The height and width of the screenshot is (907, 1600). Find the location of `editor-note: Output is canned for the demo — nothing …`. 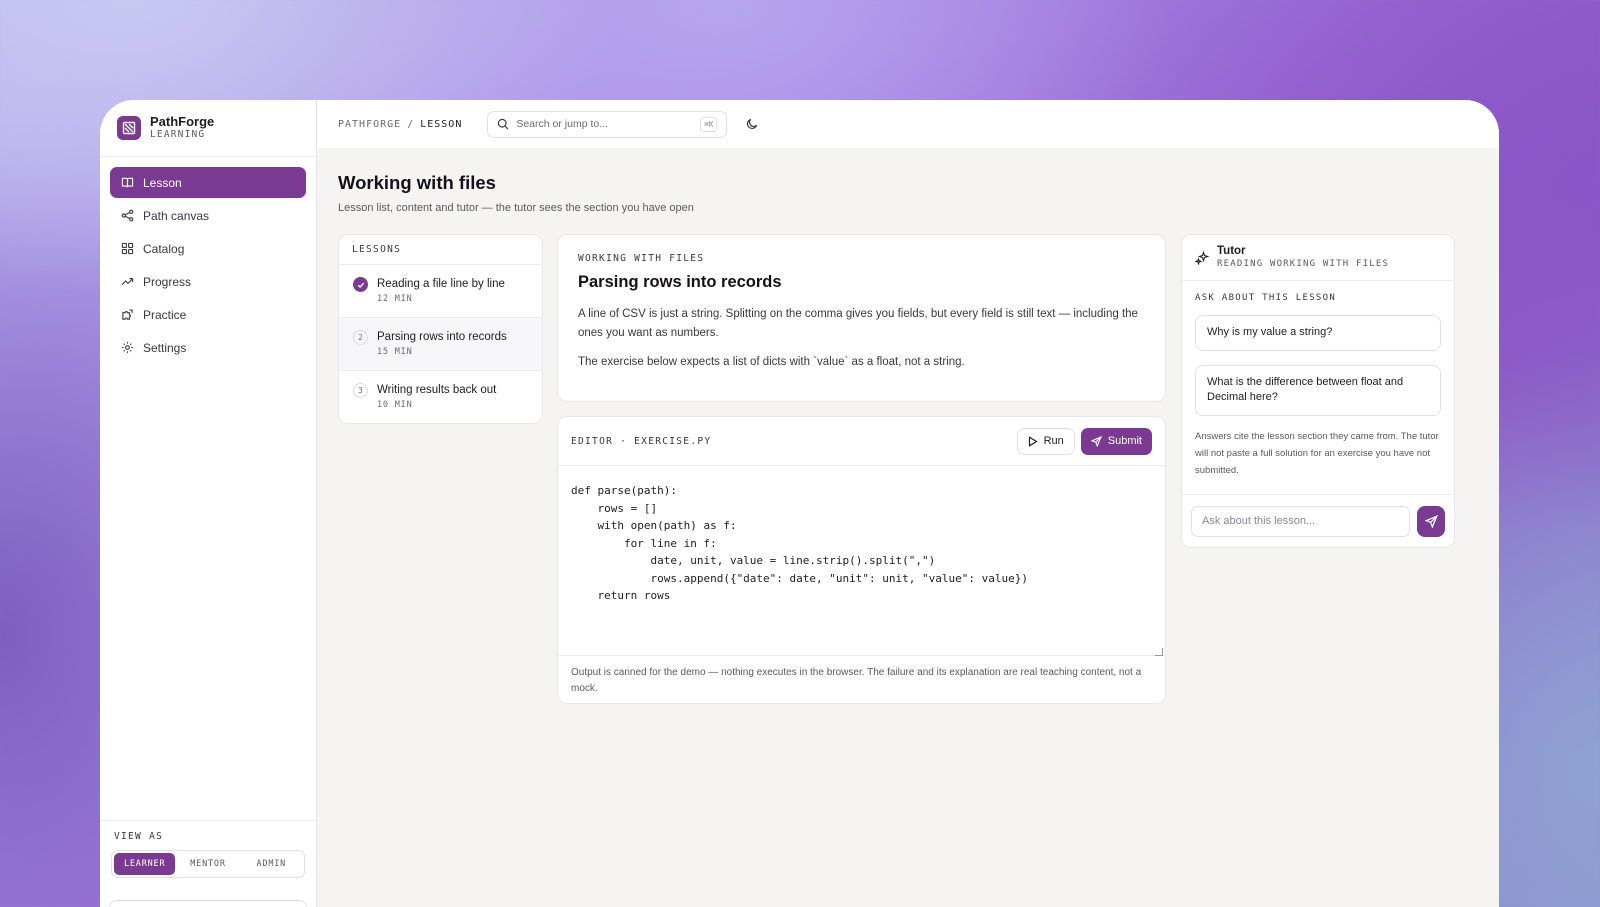

editor-note: Output is canned for the demo — nothing … is located at coordinates (856, 680).